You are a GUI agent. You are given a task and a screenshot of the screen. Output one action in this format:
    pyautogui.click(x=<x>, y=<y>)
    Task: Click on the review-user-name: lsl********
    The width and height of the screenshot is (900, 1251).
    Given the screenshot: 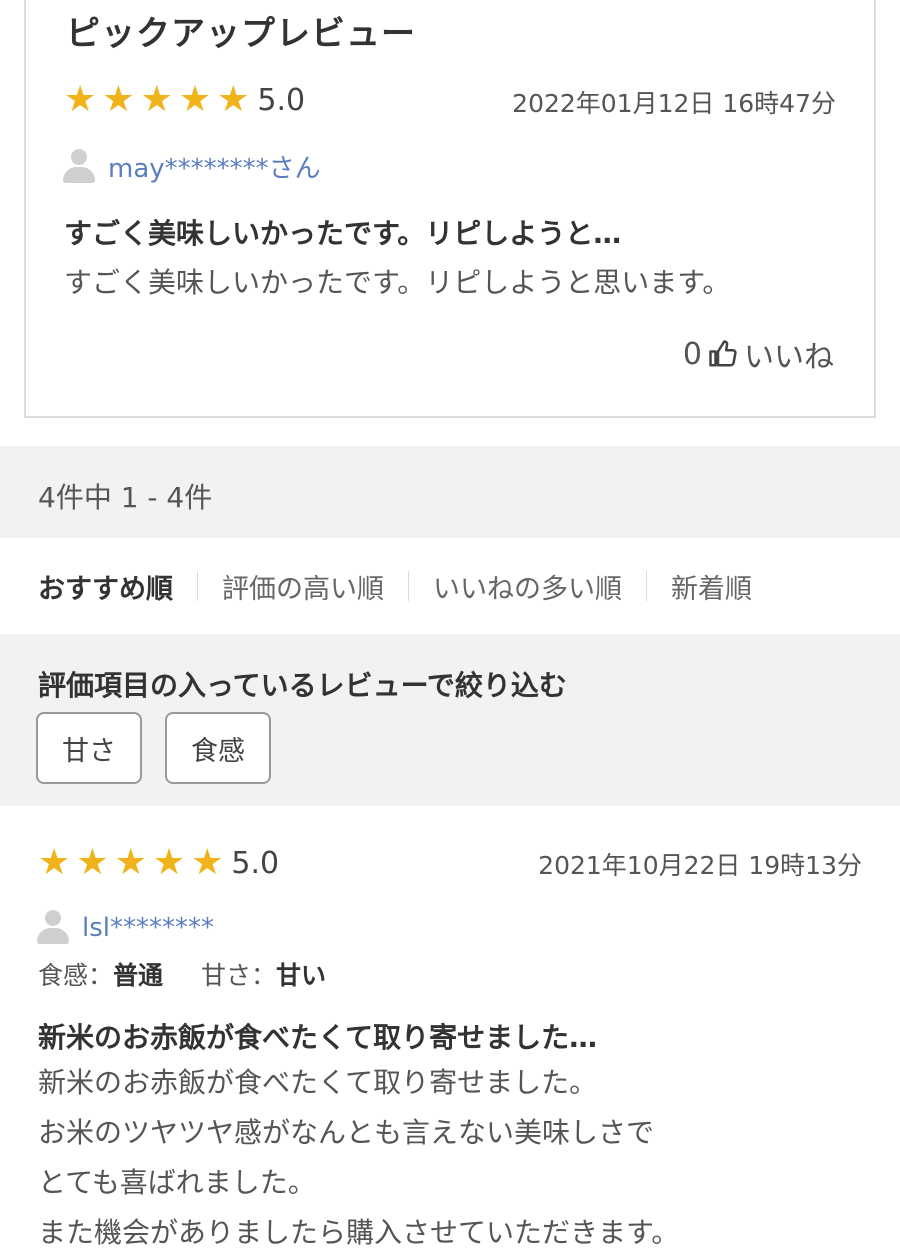 What is the action you would take?
    pyautogui.click(x=148, y=928)
    